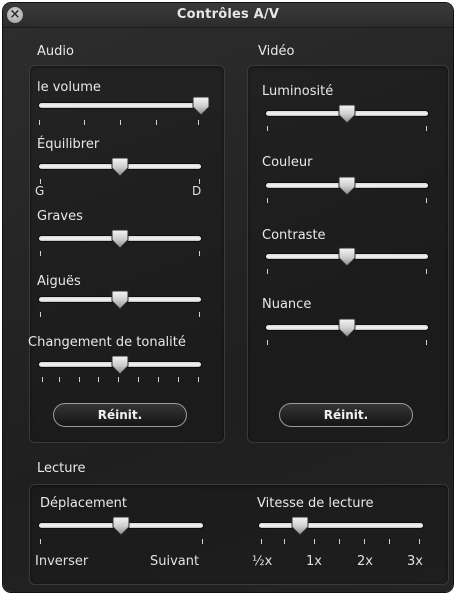  What do you see at coordinates (55, 51) in the screenshot?
I see `audio-section-label: Audio` at bounding box center [55, 51].